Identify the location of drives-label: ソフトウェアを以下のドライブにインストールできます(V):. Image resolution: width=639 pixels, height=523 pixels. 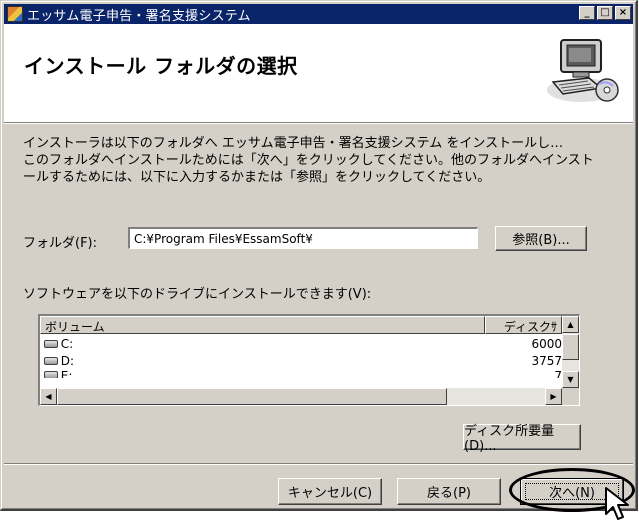
(197, 294).